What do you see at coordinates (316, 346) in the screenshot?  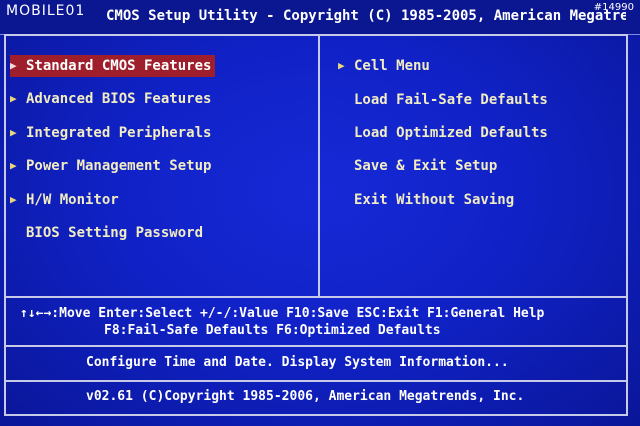 I see `divider-description` at bounding box center [316, 346].